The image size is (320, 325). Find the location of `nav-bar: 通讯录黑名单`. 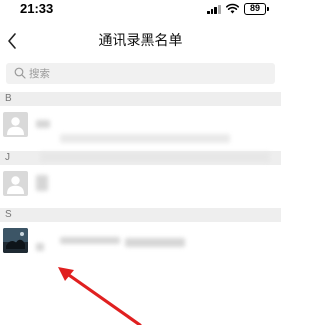

nav-bar: 通讯录黑名单 is located at coordinates (140, 41).